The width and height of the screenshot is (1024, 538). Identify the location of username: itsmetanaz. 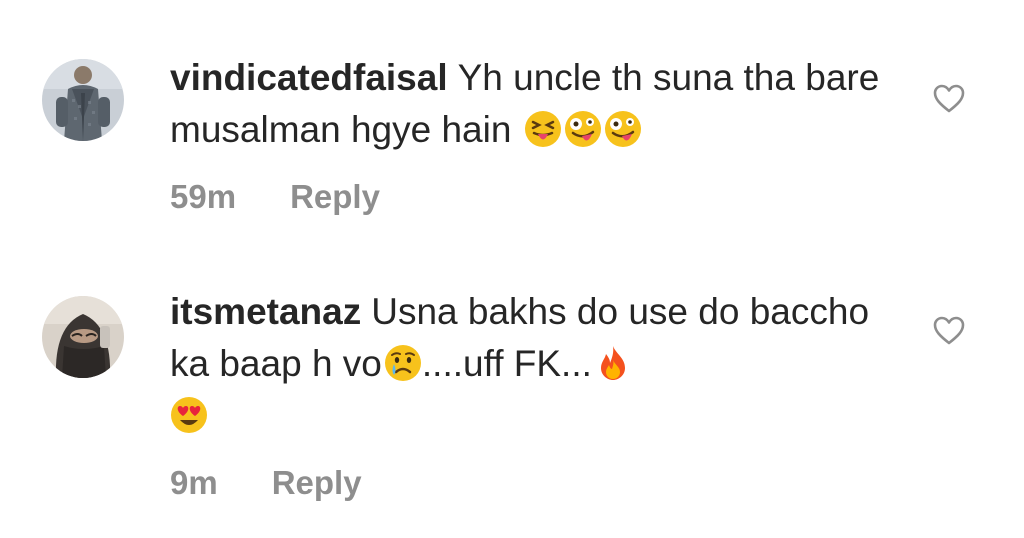
(265, 311).